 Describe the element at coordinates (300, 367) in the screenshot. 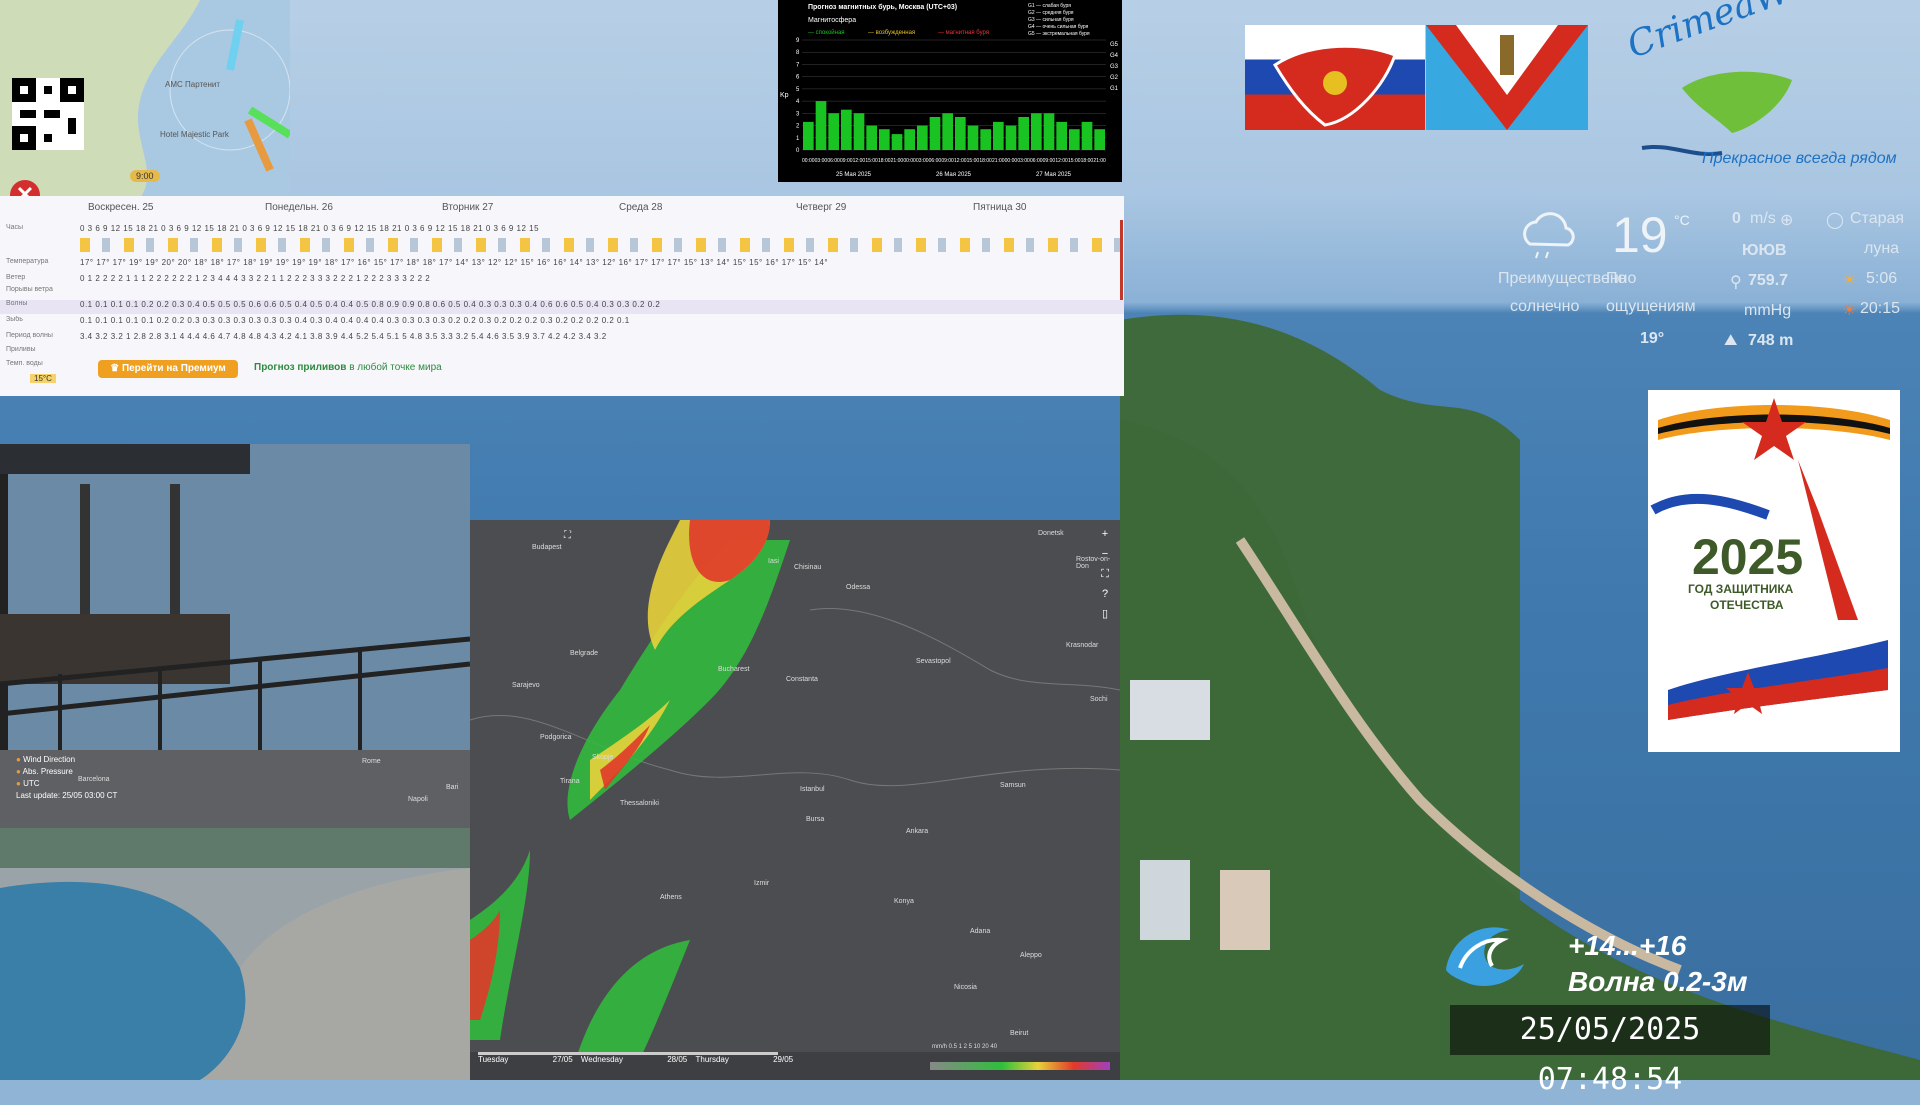

I see `tides-link-text: Прогноз приливов` at that location.